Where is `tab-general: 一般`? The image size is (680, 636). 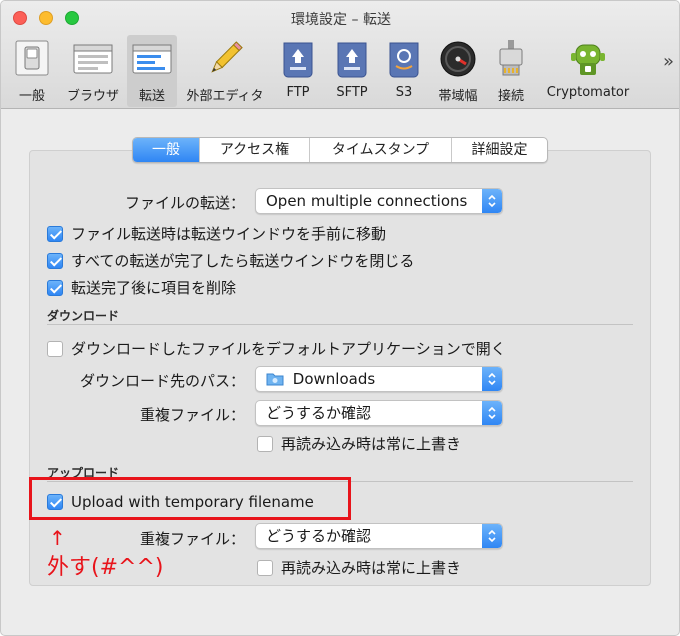
tab-general: 一般 is located at coordinates (166, 150).